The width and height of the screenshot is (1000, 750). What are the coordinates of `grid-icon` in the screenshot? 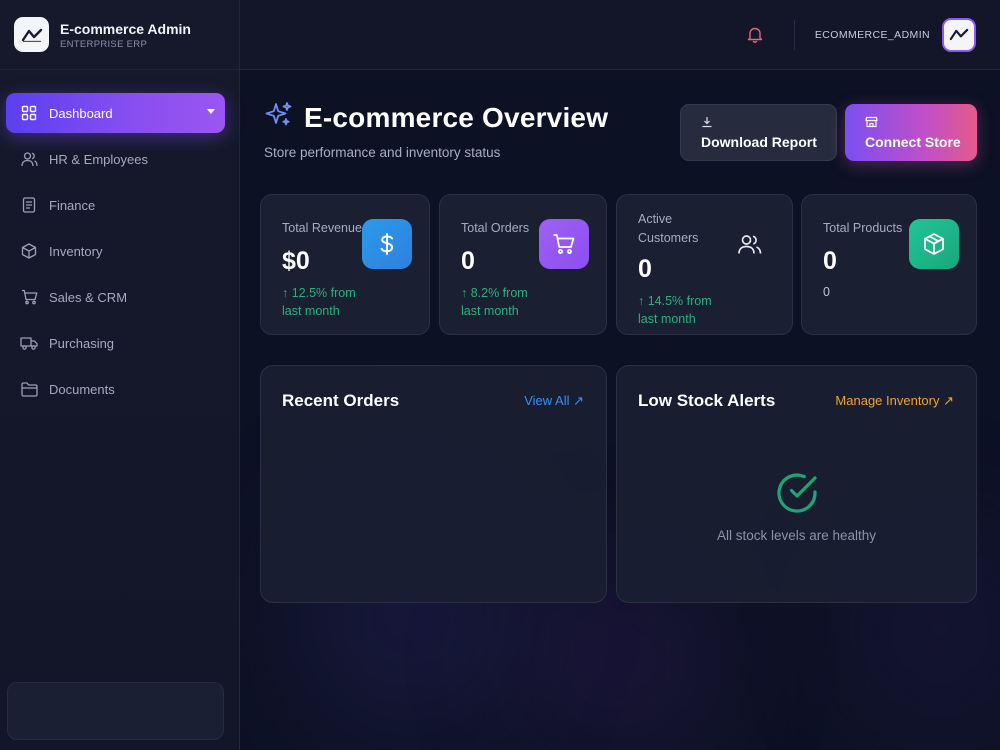 It's located at (29, 113).